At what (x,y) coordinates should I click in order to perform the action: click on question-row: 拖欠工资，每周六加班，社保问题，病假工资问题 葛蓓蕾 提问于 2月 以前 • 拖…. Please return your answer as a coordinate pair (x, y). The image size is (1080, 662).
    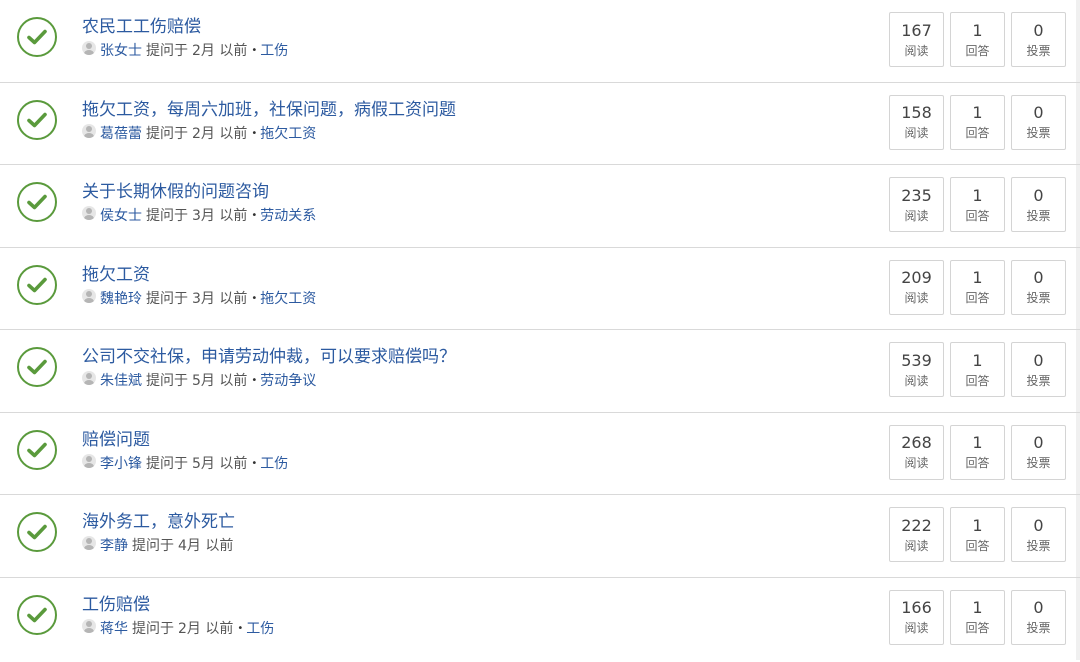
    Looking at the image, I should click on (540, 123).